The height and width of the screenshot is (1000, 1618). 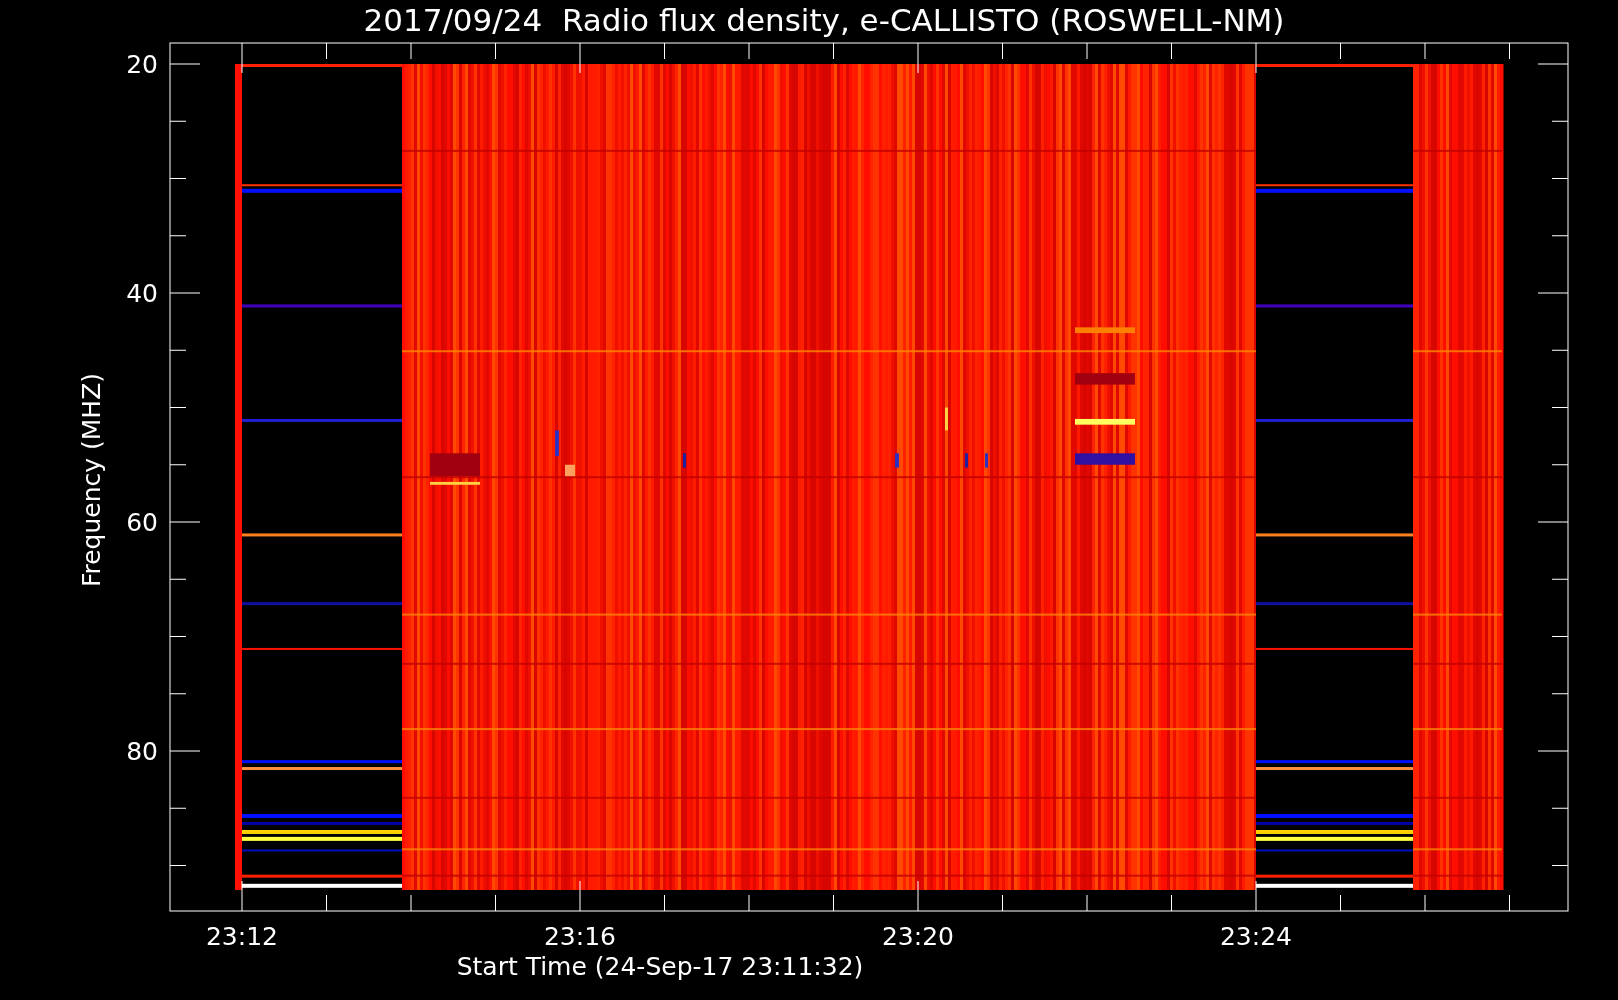 What do you see at coordinates (580, 936) in the screenshot?
I see `x-tick-label: 23:16` at bounding box center [580, 936].